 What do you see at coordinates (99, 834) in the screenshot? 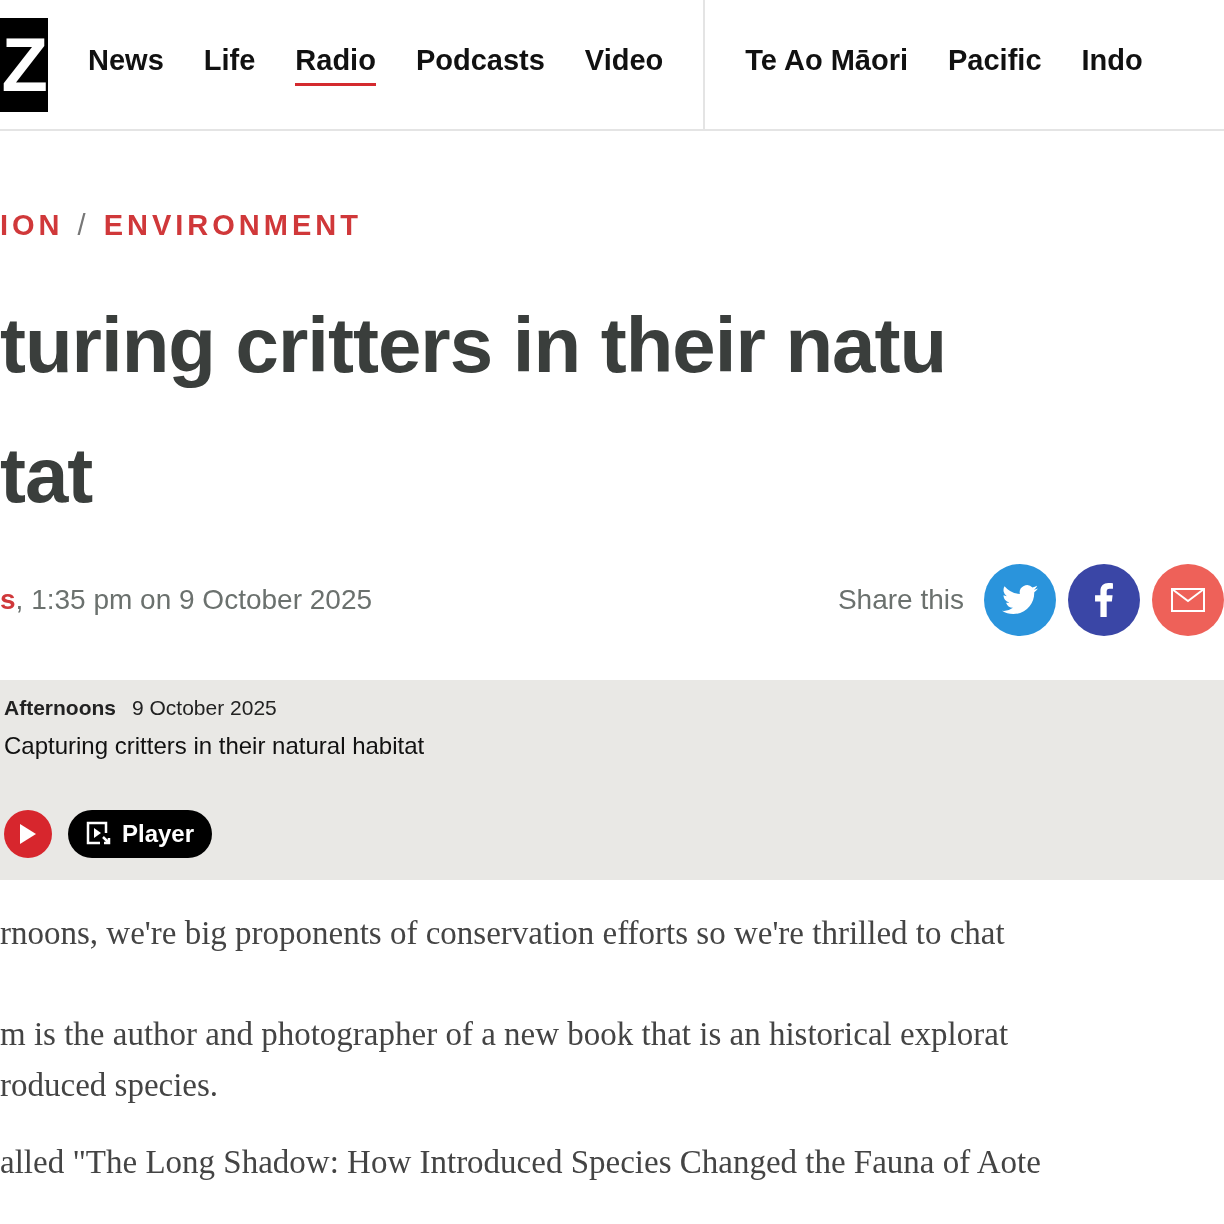
I see `popout-icon` at bounding box center [99, 834].